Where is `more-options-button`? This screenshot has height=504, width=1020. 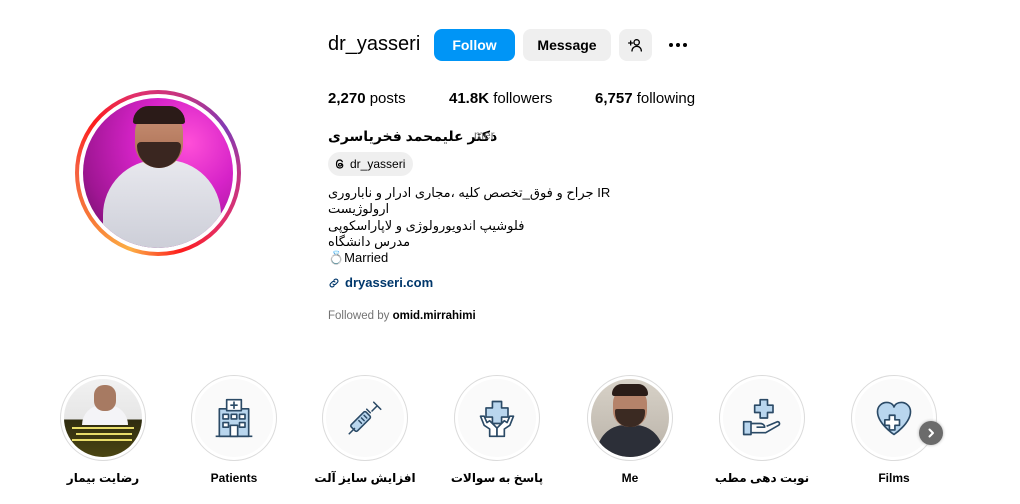
more-options-button is located at coordinates (678, 45).